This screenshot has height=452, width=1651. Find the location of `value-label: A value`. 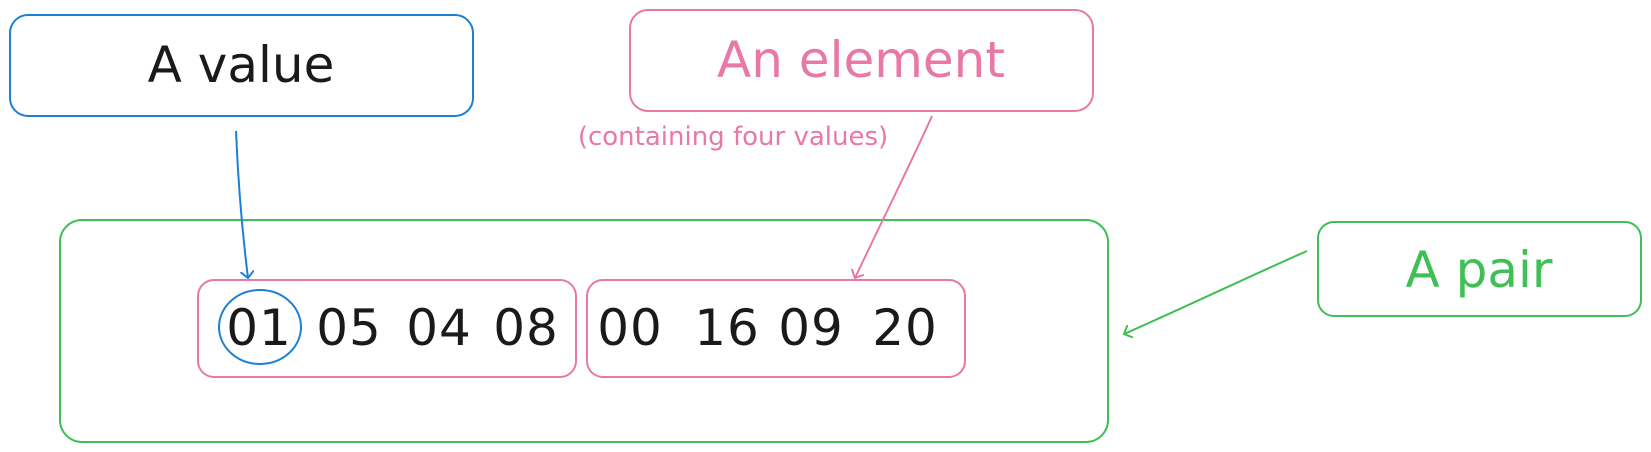

value-label: A value is located at coordinates (241, 65).